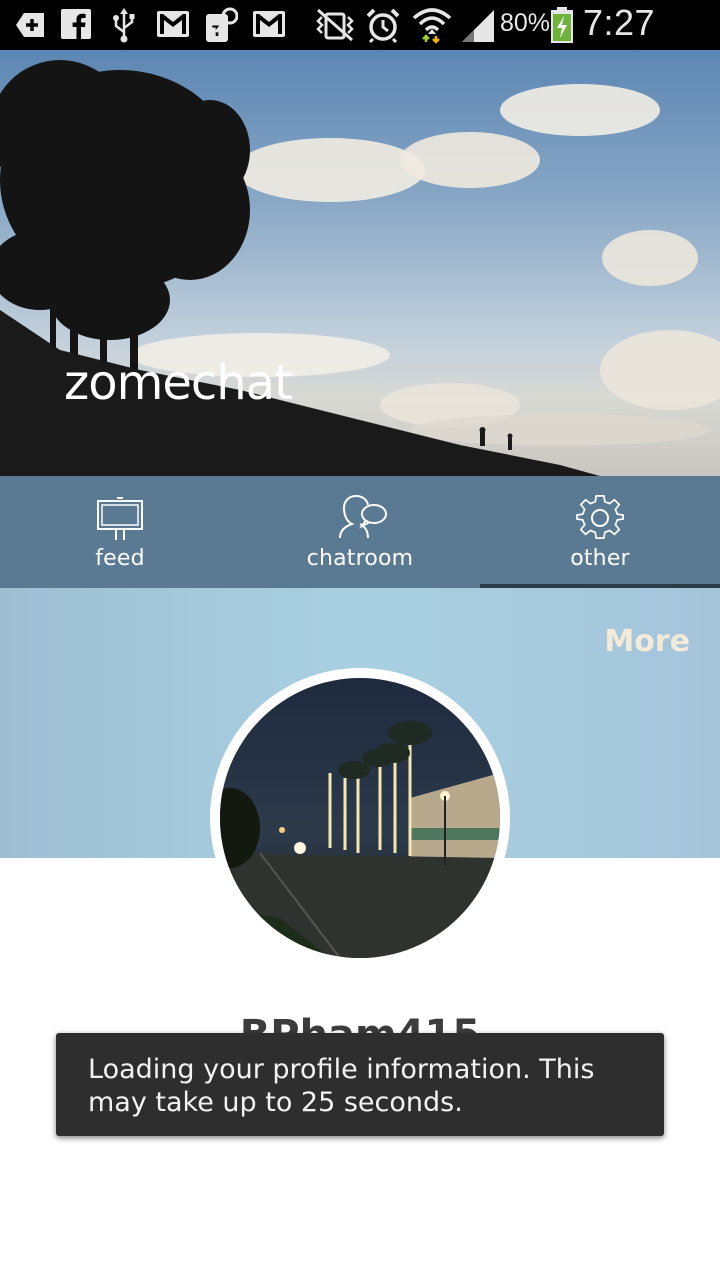 Image resolution: width=720 pixels, height=1280 pixels. Describe the element at coordinates (478, 26) in the screenshot. I see `signal-icon` at that location.